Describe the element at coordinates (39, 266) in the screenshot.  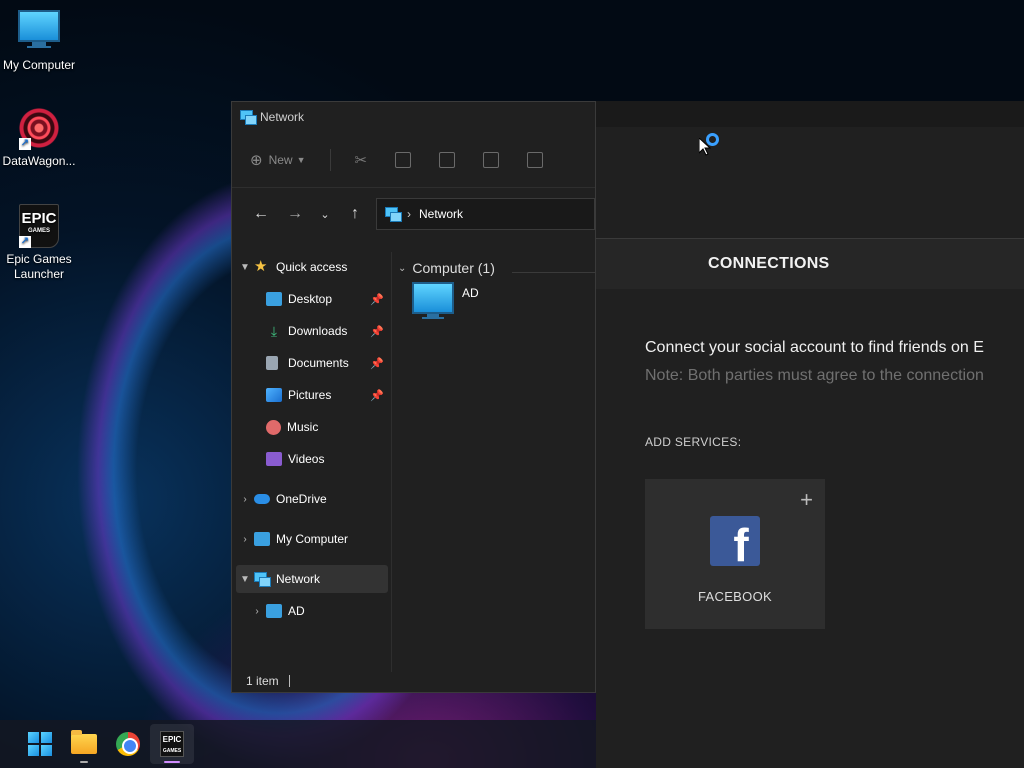
I see `desktop-icon-label: Epic Games Launcher` at that location.